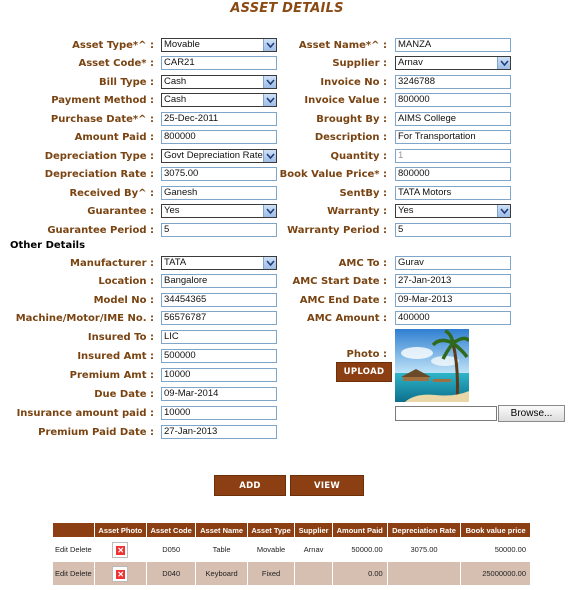  Describe the element at coordinates (99, 156) in the screenshot. I see `depreciation-type-label: Depreciation Type :` at that location.